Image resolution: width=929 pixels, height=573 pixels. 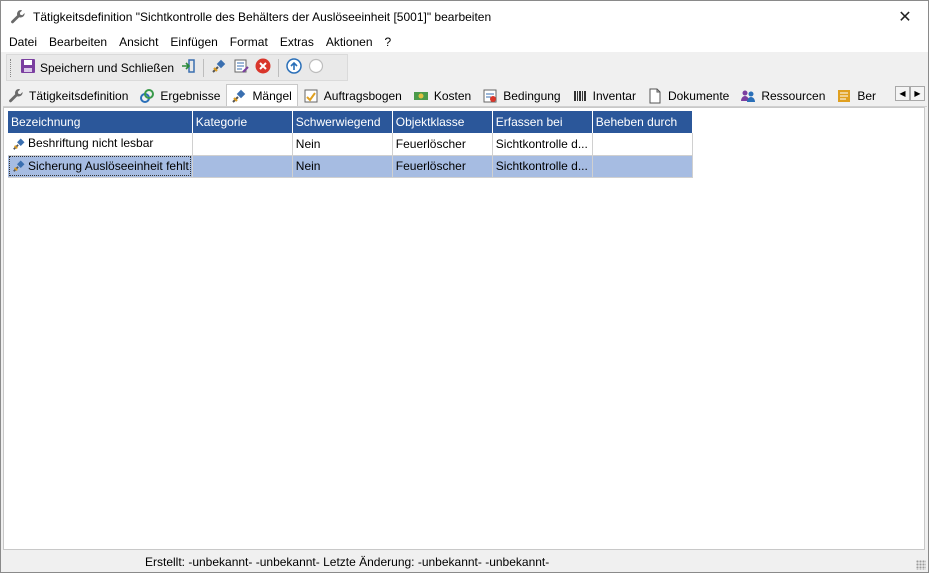 What do you see at coordinates (28, 67) in the screenshot?
I see `save-icon` at bounding box center [28, 67].